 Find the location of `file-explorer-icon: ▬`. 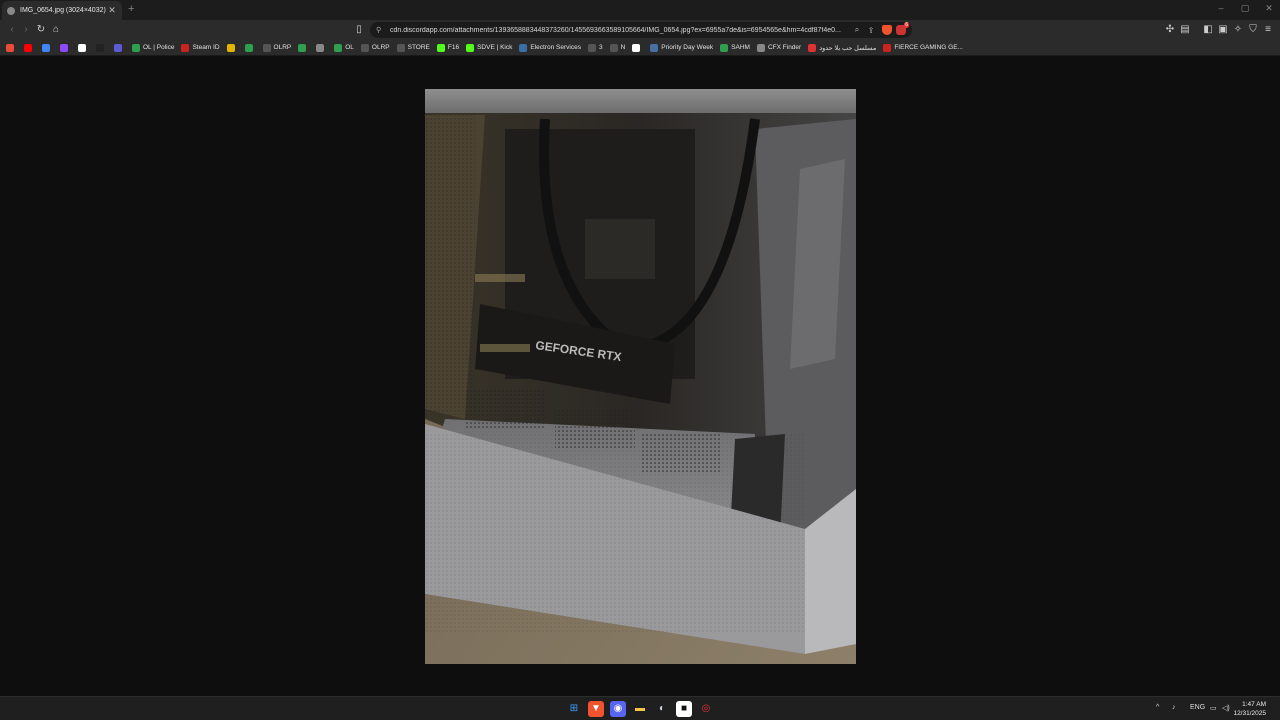

file-explorer-icon: ▬ is located at coordinates (640, 709).